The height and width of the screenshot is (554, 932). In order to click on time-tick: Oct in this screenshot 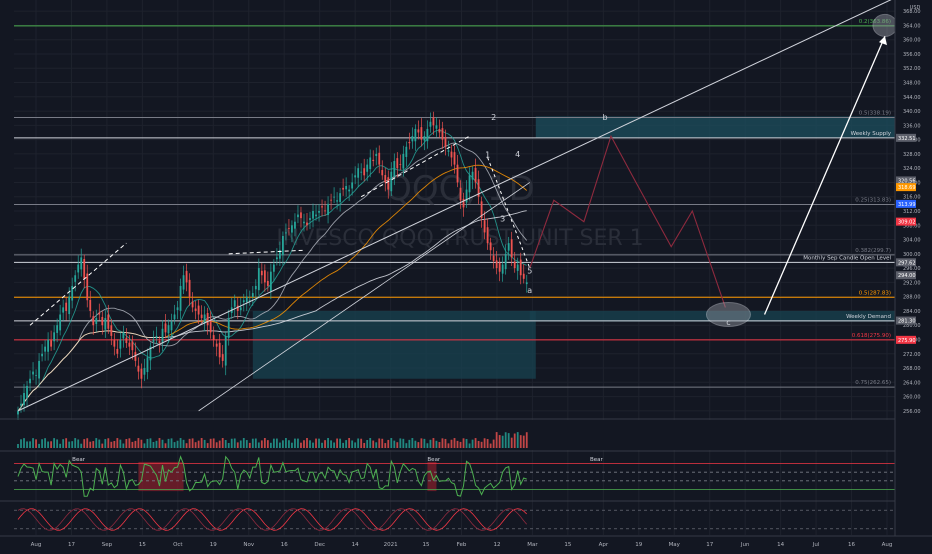, I will do `click(178, 545)`.